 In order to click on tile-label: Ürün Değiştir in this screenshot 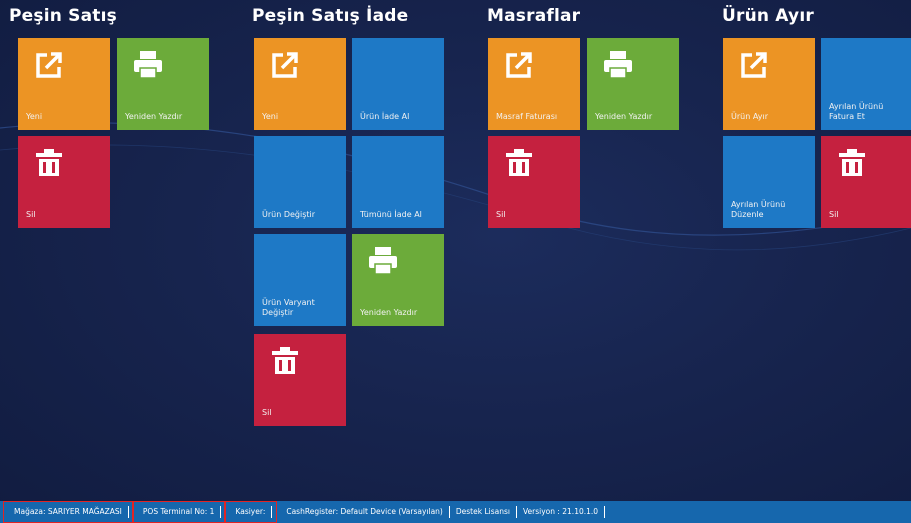, I will do `click(289, 214)`.